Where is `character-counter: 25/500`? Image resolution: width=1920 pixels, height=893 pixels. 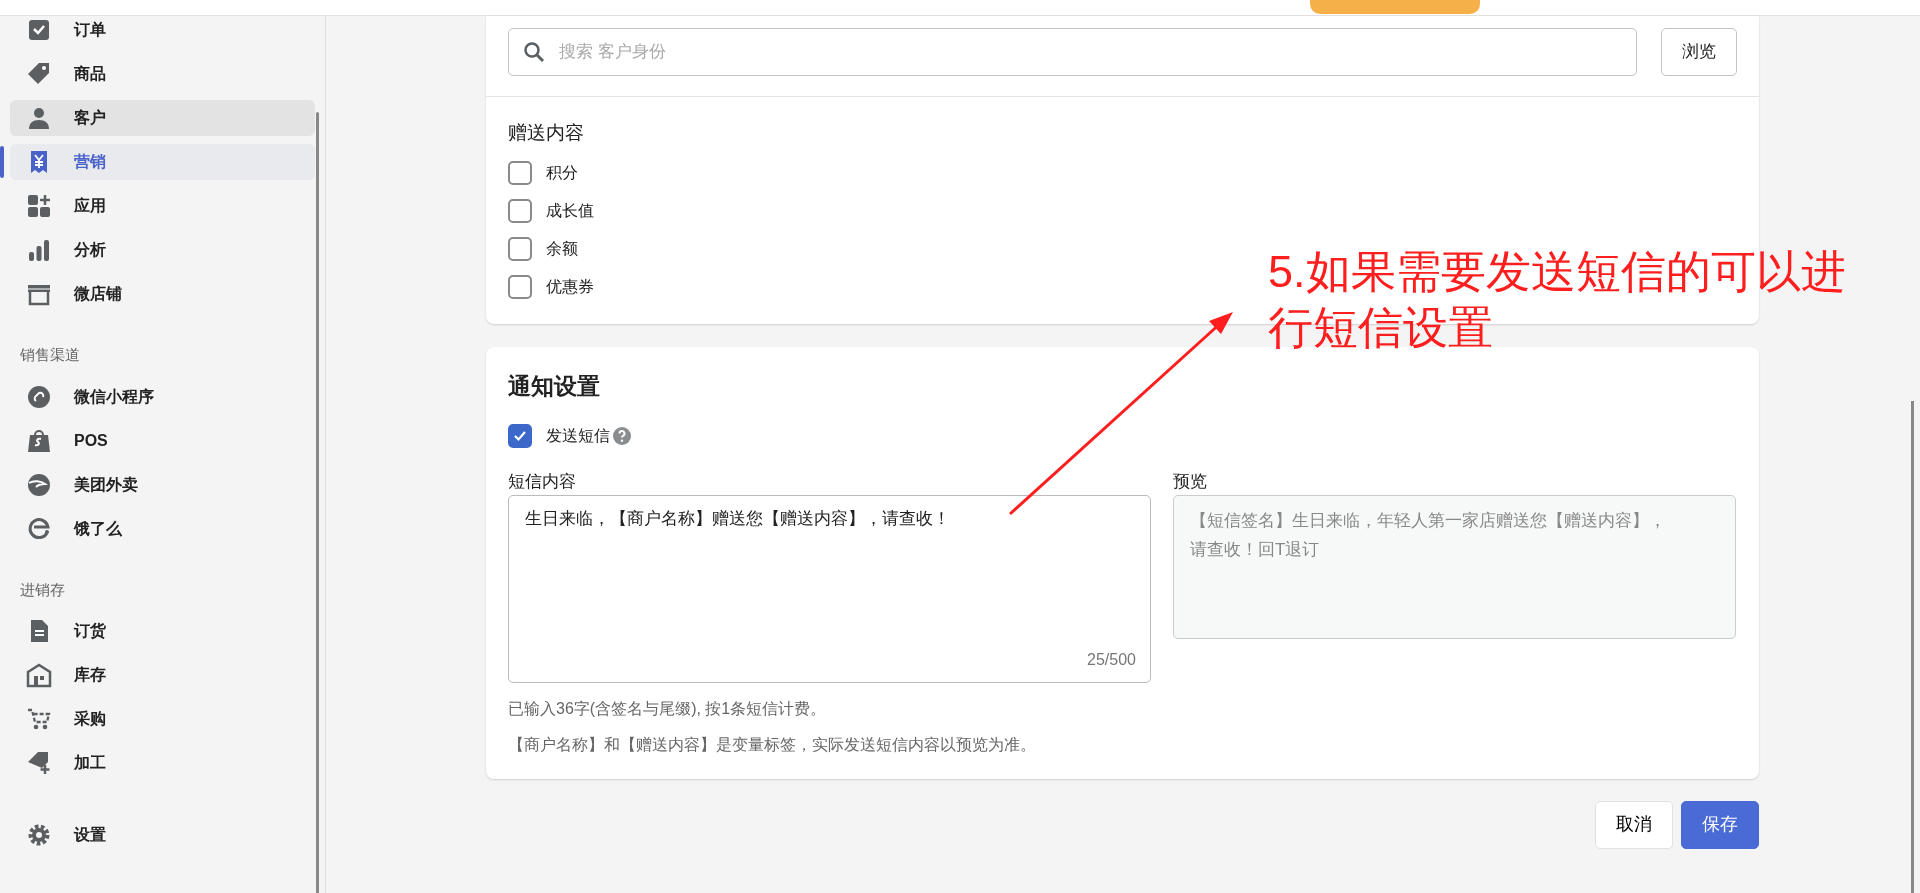 character-counter: 25/500 is located at coordinates (1111, 659).